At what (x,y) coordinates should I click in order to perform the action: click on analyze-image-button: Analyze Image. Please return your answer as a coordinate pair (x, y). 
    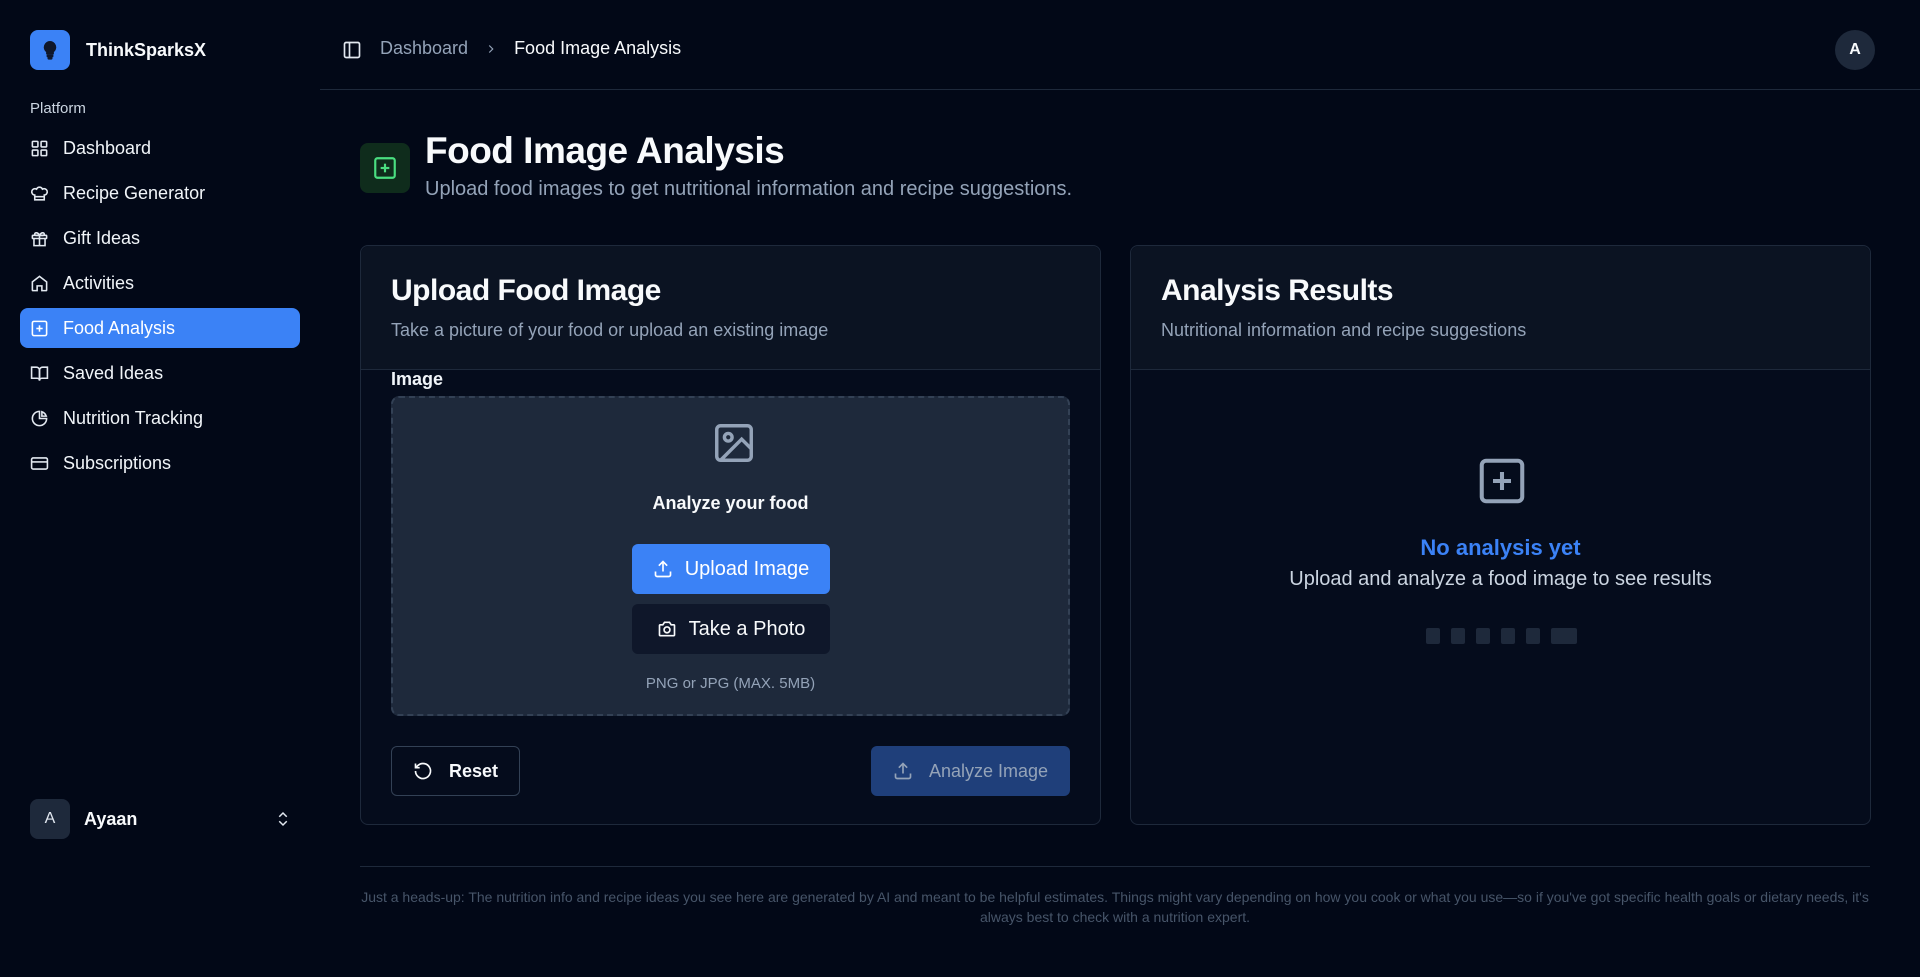
    Looking at the image, I should click on (970, 771).